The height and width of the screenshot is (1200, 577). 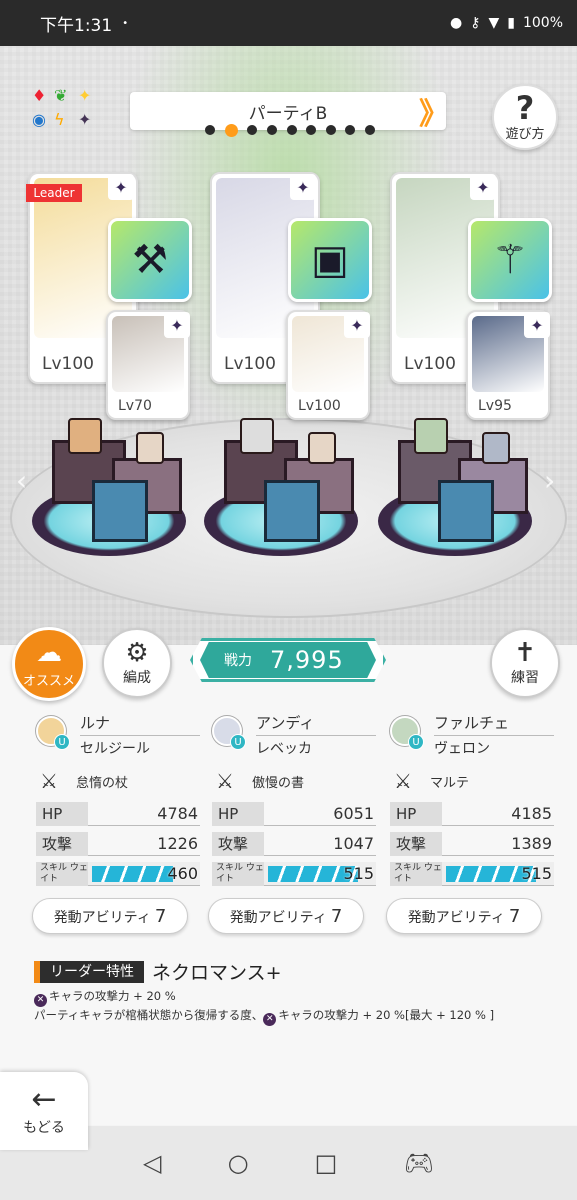 I want to click on weapon-slot-3: ⚚, so click(x=510, y=260).